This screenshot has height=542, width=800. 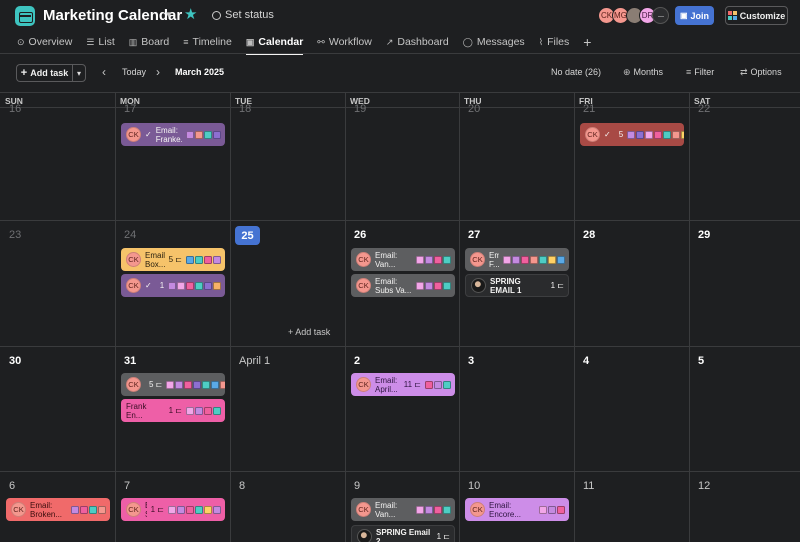 What do you see at coordinates (700, 15) in the screenshot?
I see `join-label: Join` at bounding box center [700, 15].